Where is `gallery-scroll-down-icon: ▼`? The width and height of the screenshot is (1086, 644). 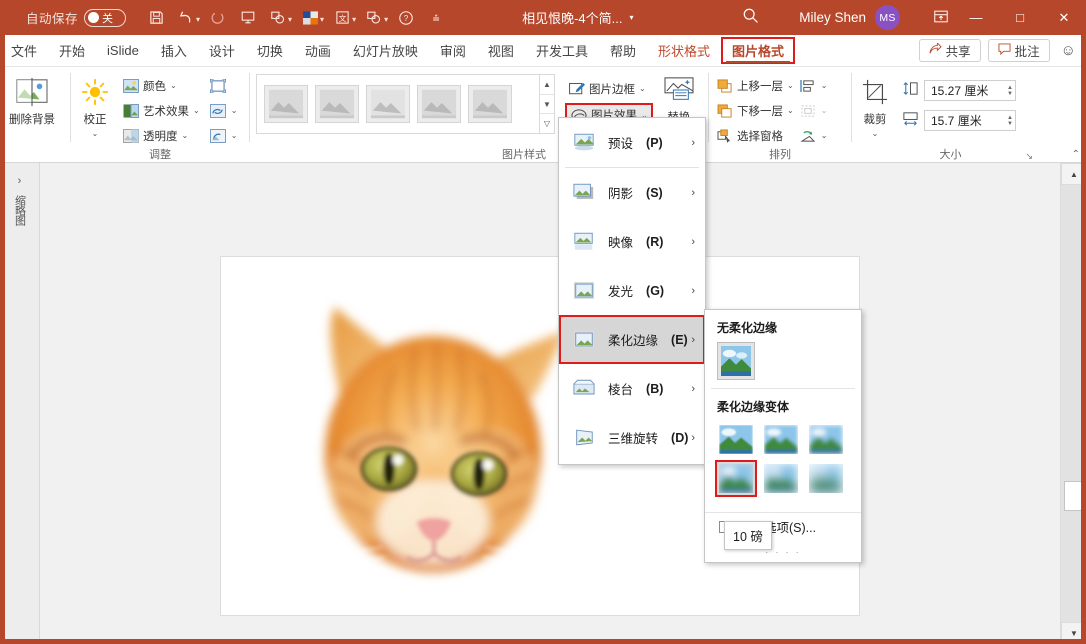
gallery-scroll-down-icon: ▼ is located at coordinates (547, 105).